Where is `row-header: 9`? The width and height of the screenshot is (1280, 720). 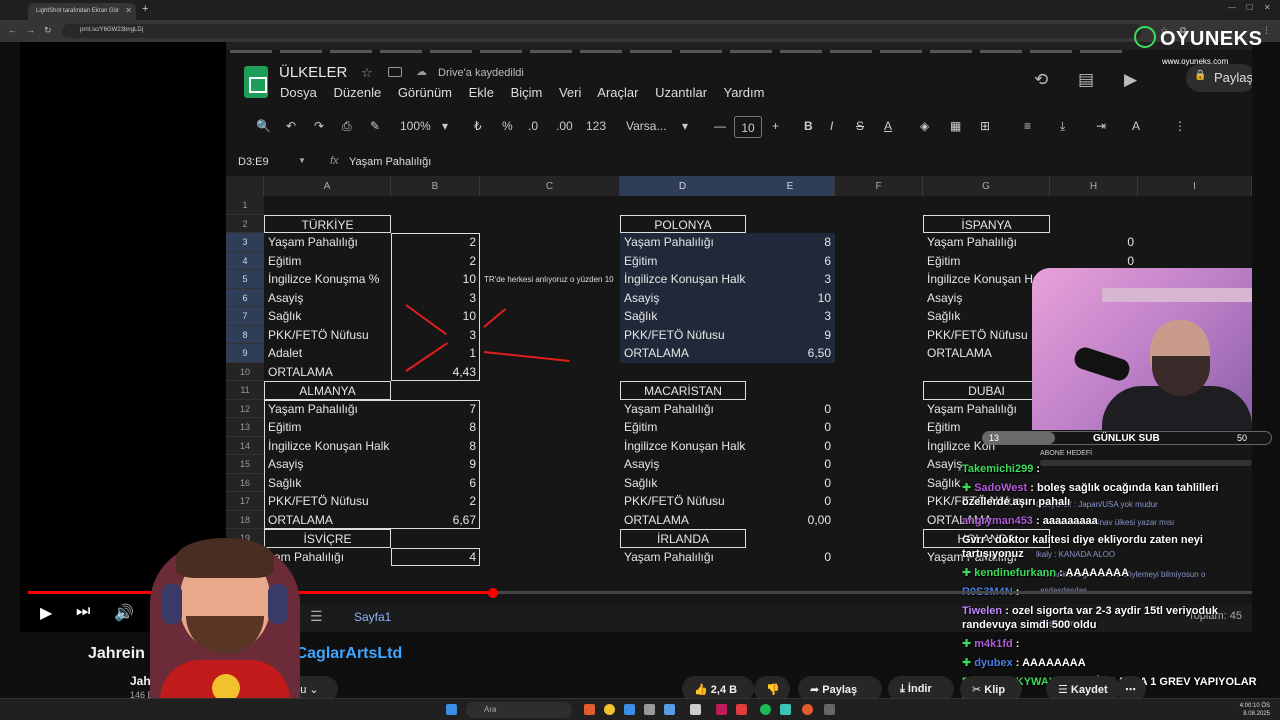
row-header: 9 is located at coordinates (245, 353).